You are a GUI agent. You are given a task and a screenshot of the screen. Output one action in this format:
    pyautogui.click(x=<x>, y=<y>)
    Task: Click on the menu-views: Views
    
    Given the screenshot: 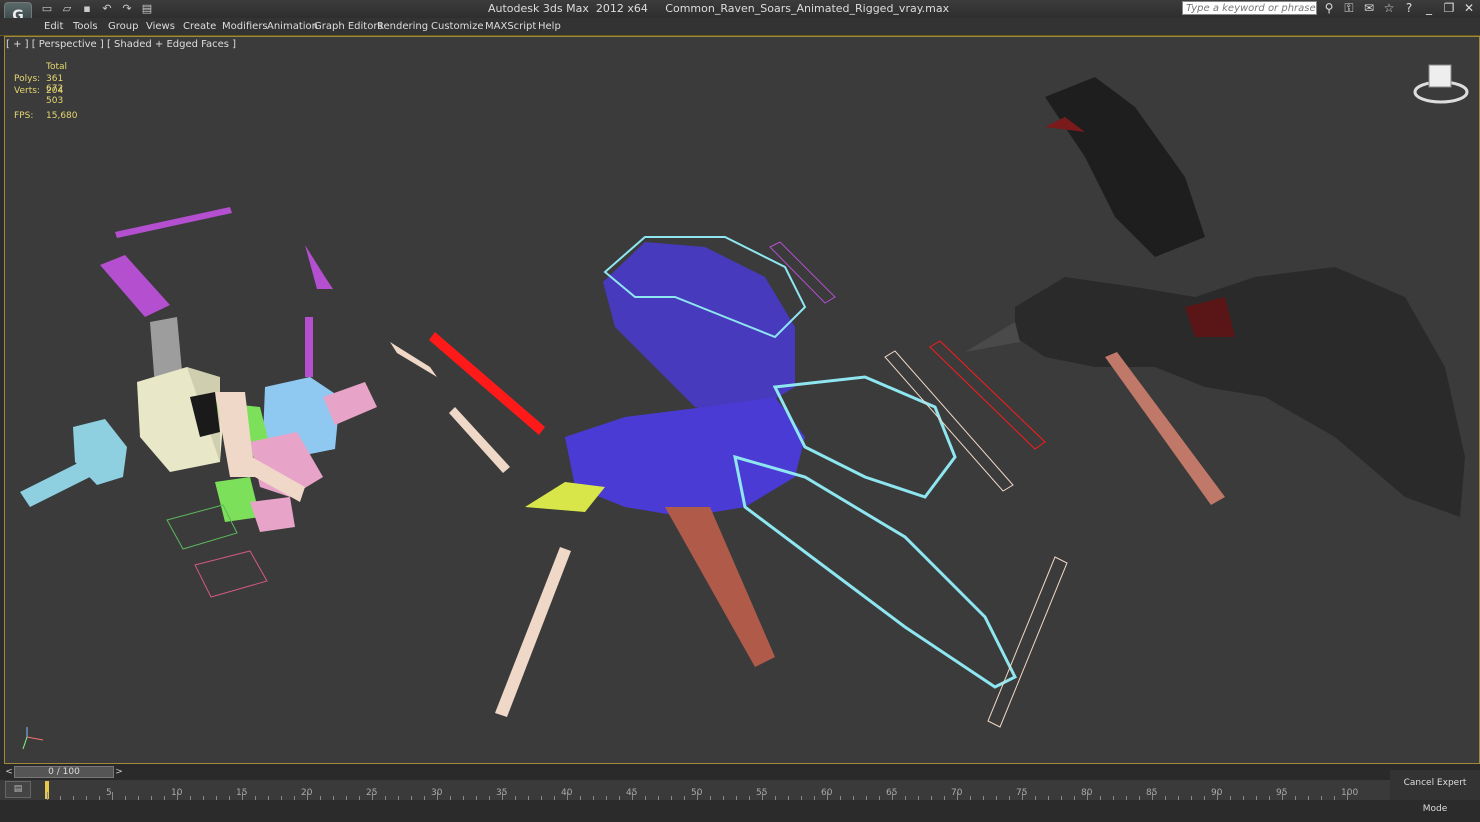 What is the action you would take?
    pyautogui.click(x=160, y=26)
    